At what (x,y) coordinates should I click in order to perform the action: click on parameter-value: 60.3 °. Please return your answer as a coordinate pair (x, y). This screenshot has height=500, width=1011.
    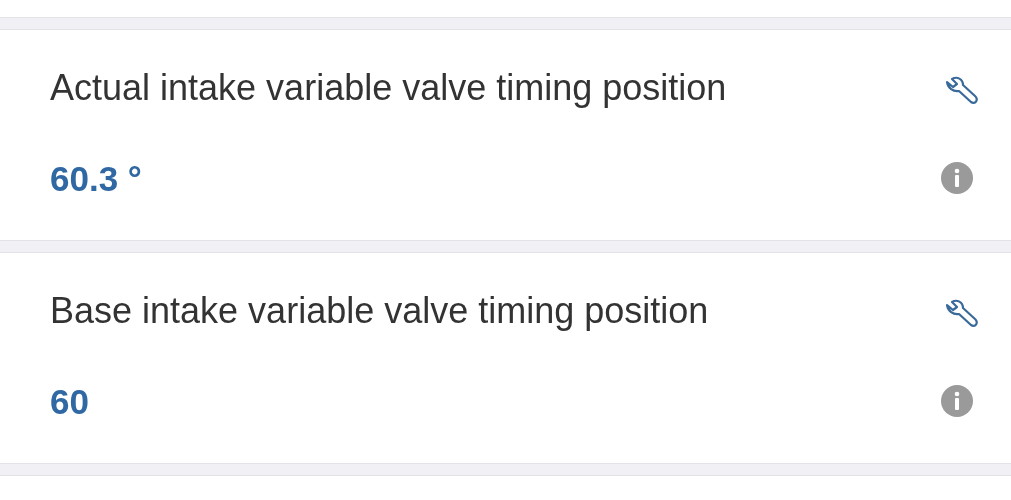
    Looking at the image, I should click on (96, 178).